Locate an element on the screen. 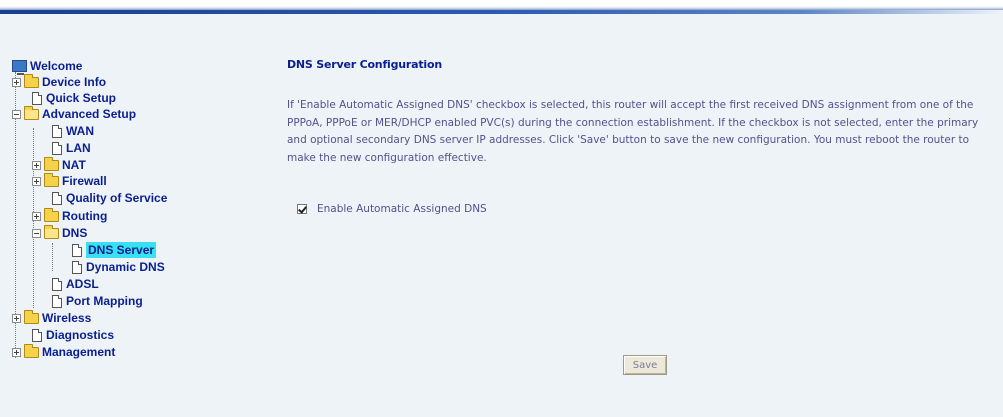  tree-item-management: Management is located at coordinates (64, 351).